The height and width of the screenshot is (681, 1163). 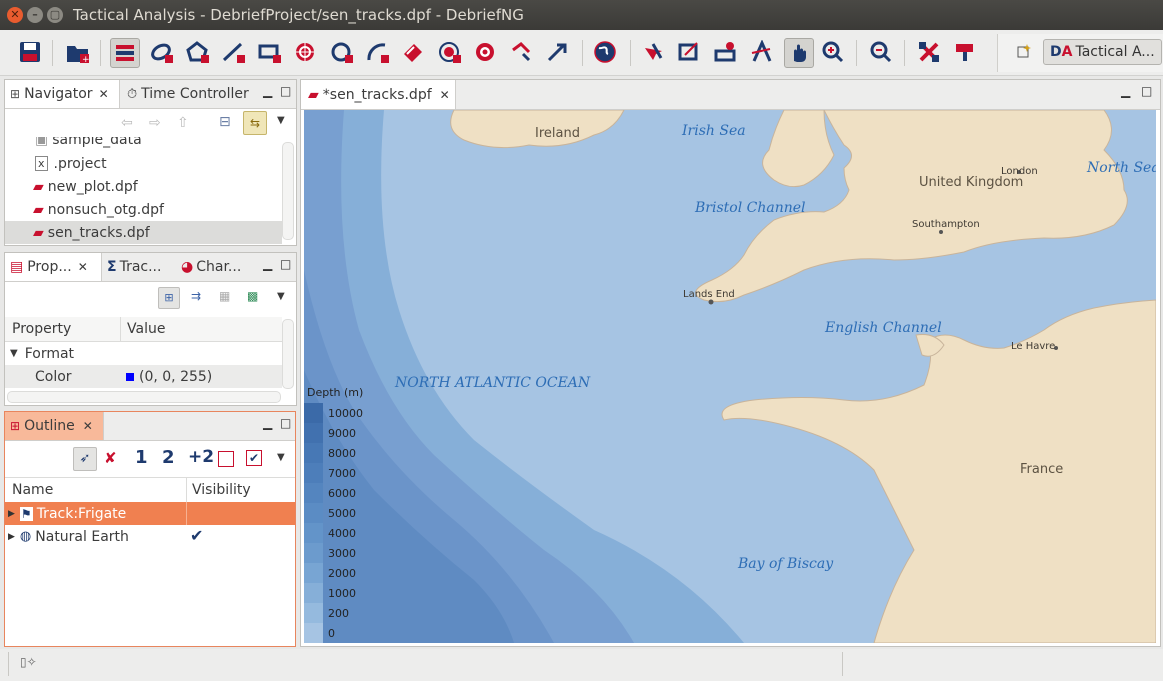 What do you see at coordinates (146, 329) in the screenshot?
I see `column-value: Value` at bounding box center [146, 329].